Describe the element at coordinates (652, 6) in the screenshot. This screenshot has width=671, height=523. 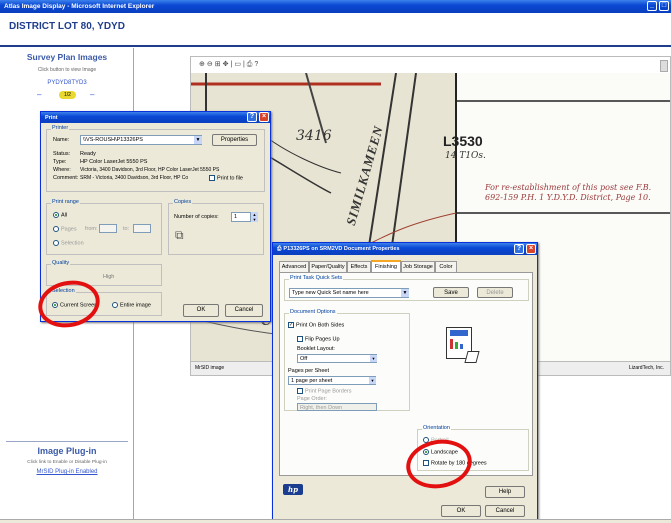
I see `minimize-icon: _` at that location.